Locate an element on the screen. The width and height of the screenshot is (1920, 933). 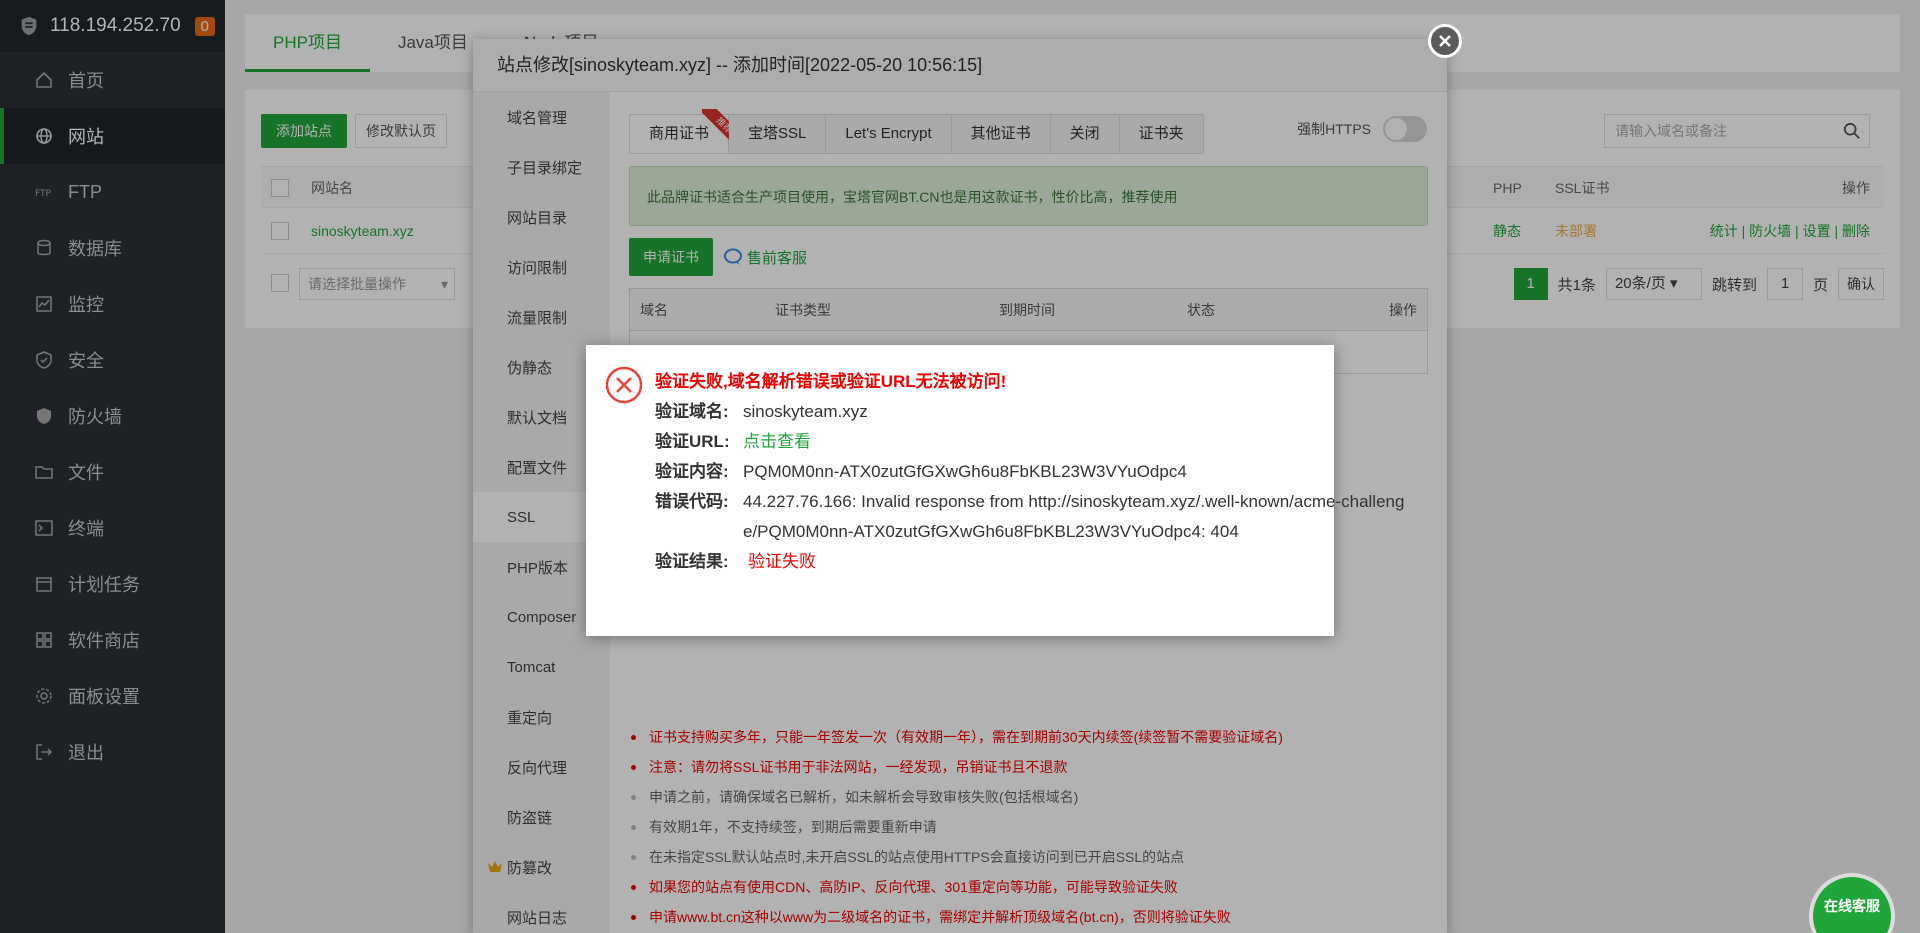
close-icon is located at coordinates (1445, 41).